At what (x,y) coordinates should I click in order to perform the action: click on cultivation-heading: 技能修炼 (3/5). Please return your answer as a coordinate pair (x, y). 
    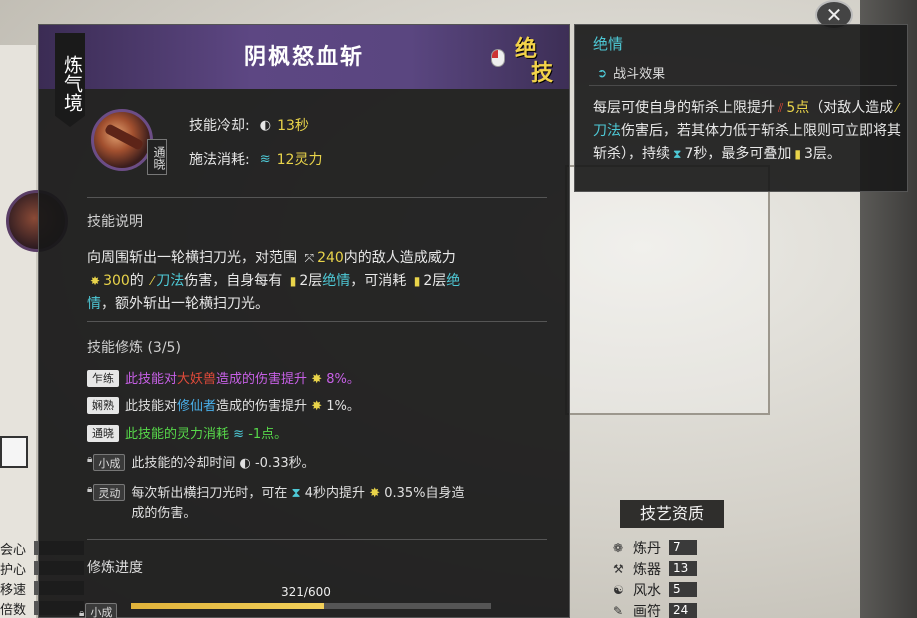
    Looking at the image, I should click on (134, 348).